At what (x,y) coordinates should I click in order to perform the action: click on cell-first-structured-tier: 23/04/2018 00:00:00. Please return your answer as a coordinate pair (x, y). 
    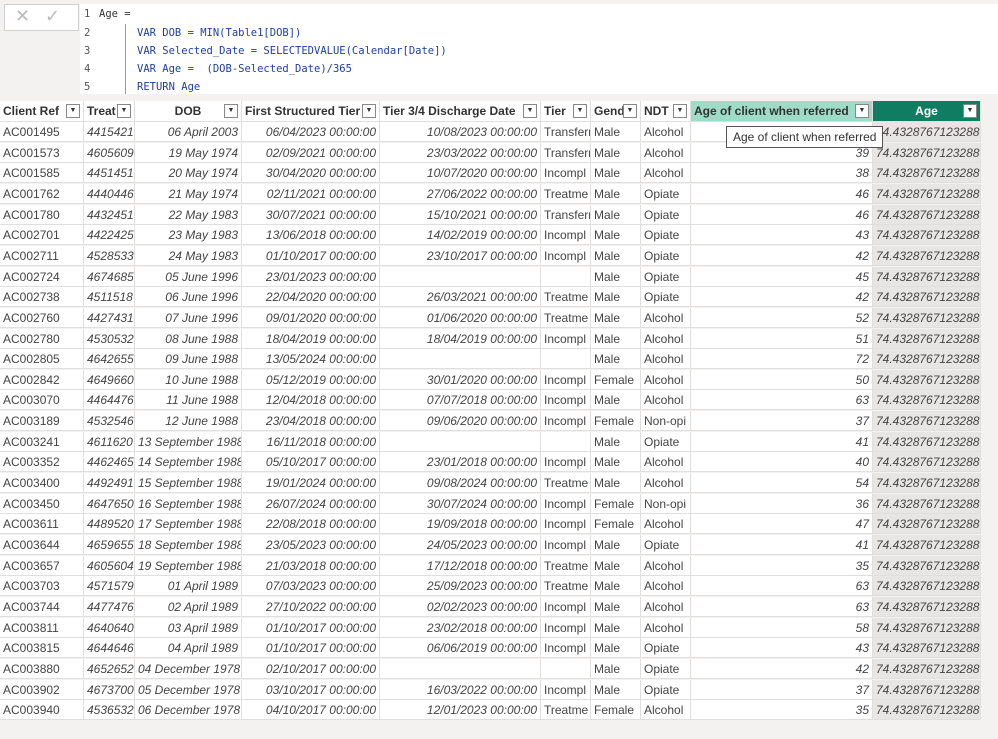
    Looking at the image, I should click on (311, 421).